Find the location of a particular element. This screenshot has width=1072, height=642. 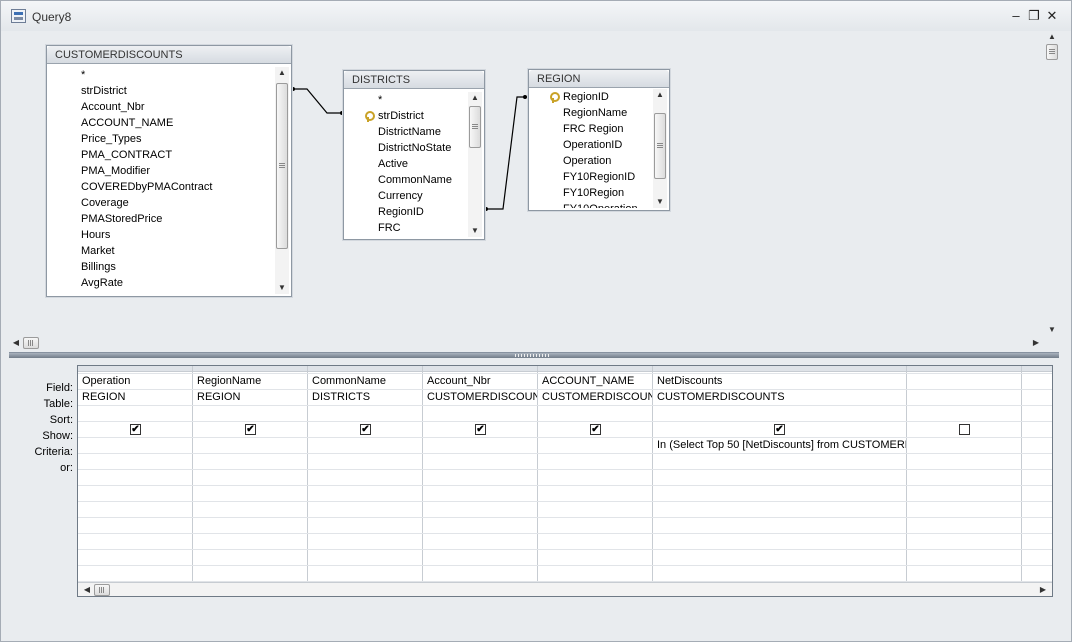

grid-cell-table: DISTRICTS is located at coordinates (365, 397).